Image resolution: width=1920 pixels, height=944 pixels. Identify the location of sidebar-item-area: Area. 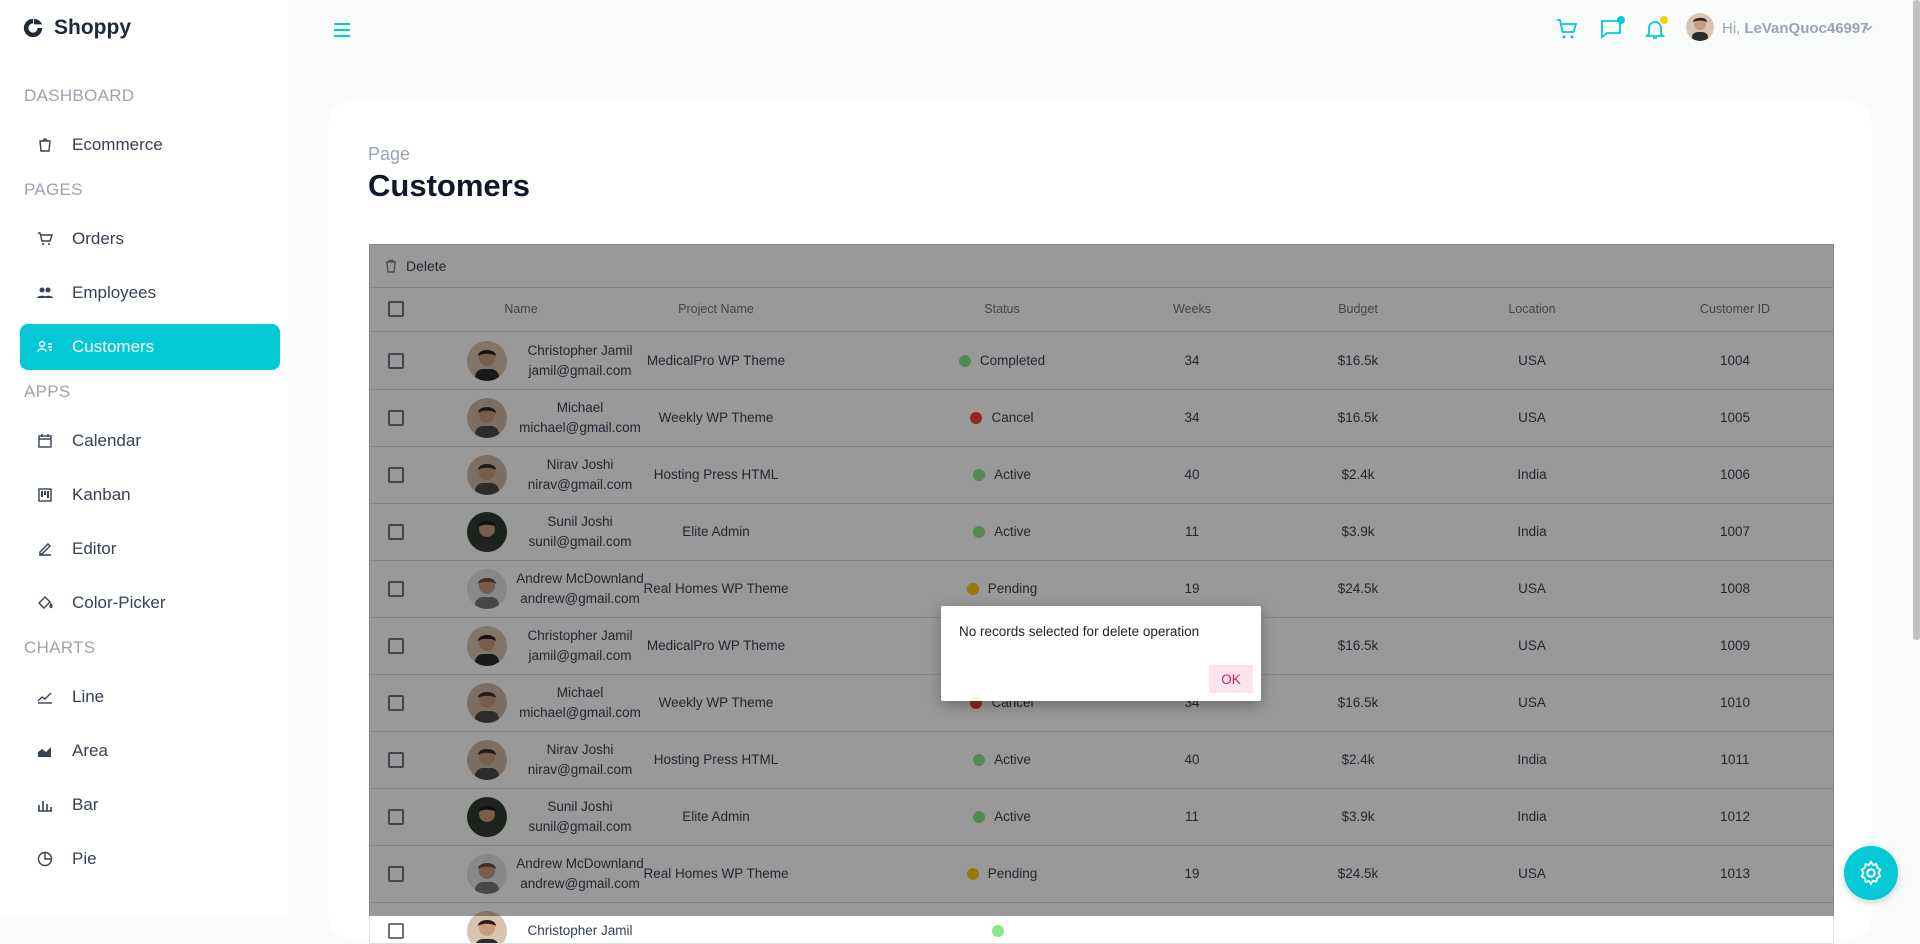
(150, 751).